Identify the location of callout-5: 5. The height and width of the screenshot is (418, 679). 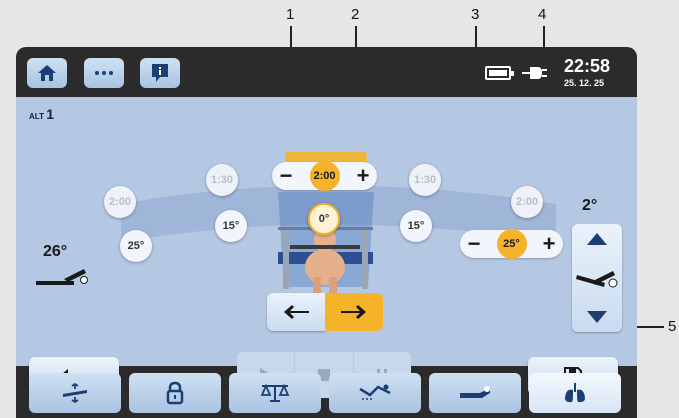
(672, 326).